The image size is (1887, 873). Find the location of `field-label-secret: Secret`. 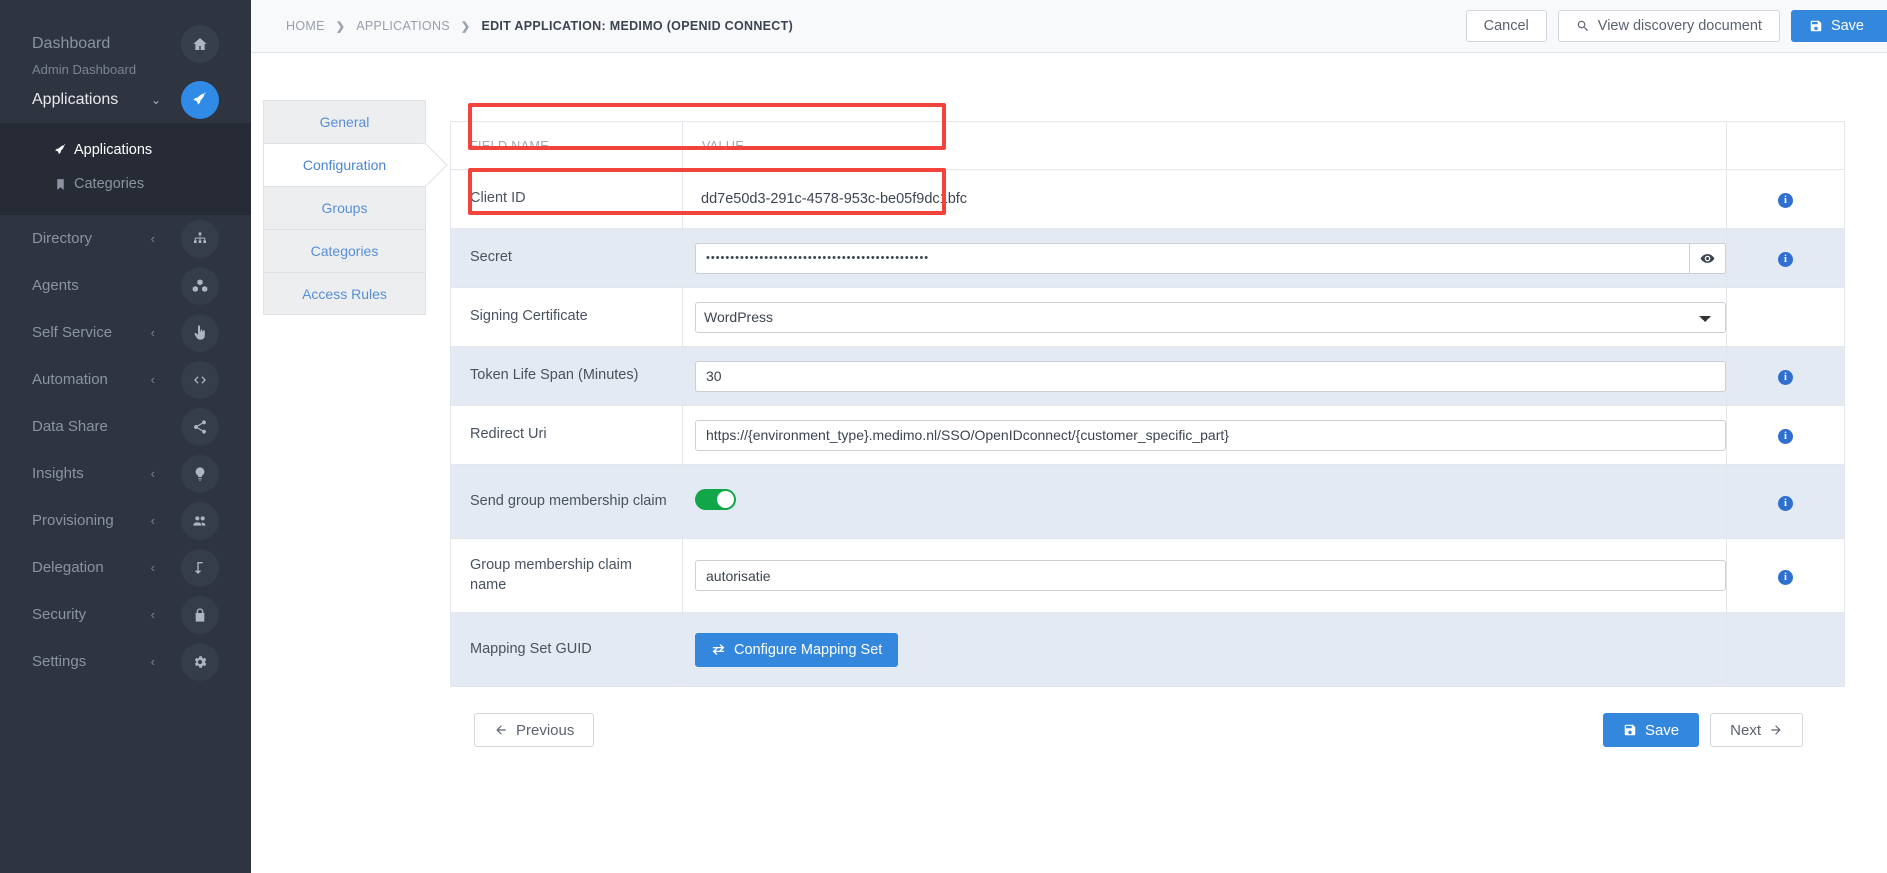

field-label-secret: Secret is located at coordinates (566, 258).